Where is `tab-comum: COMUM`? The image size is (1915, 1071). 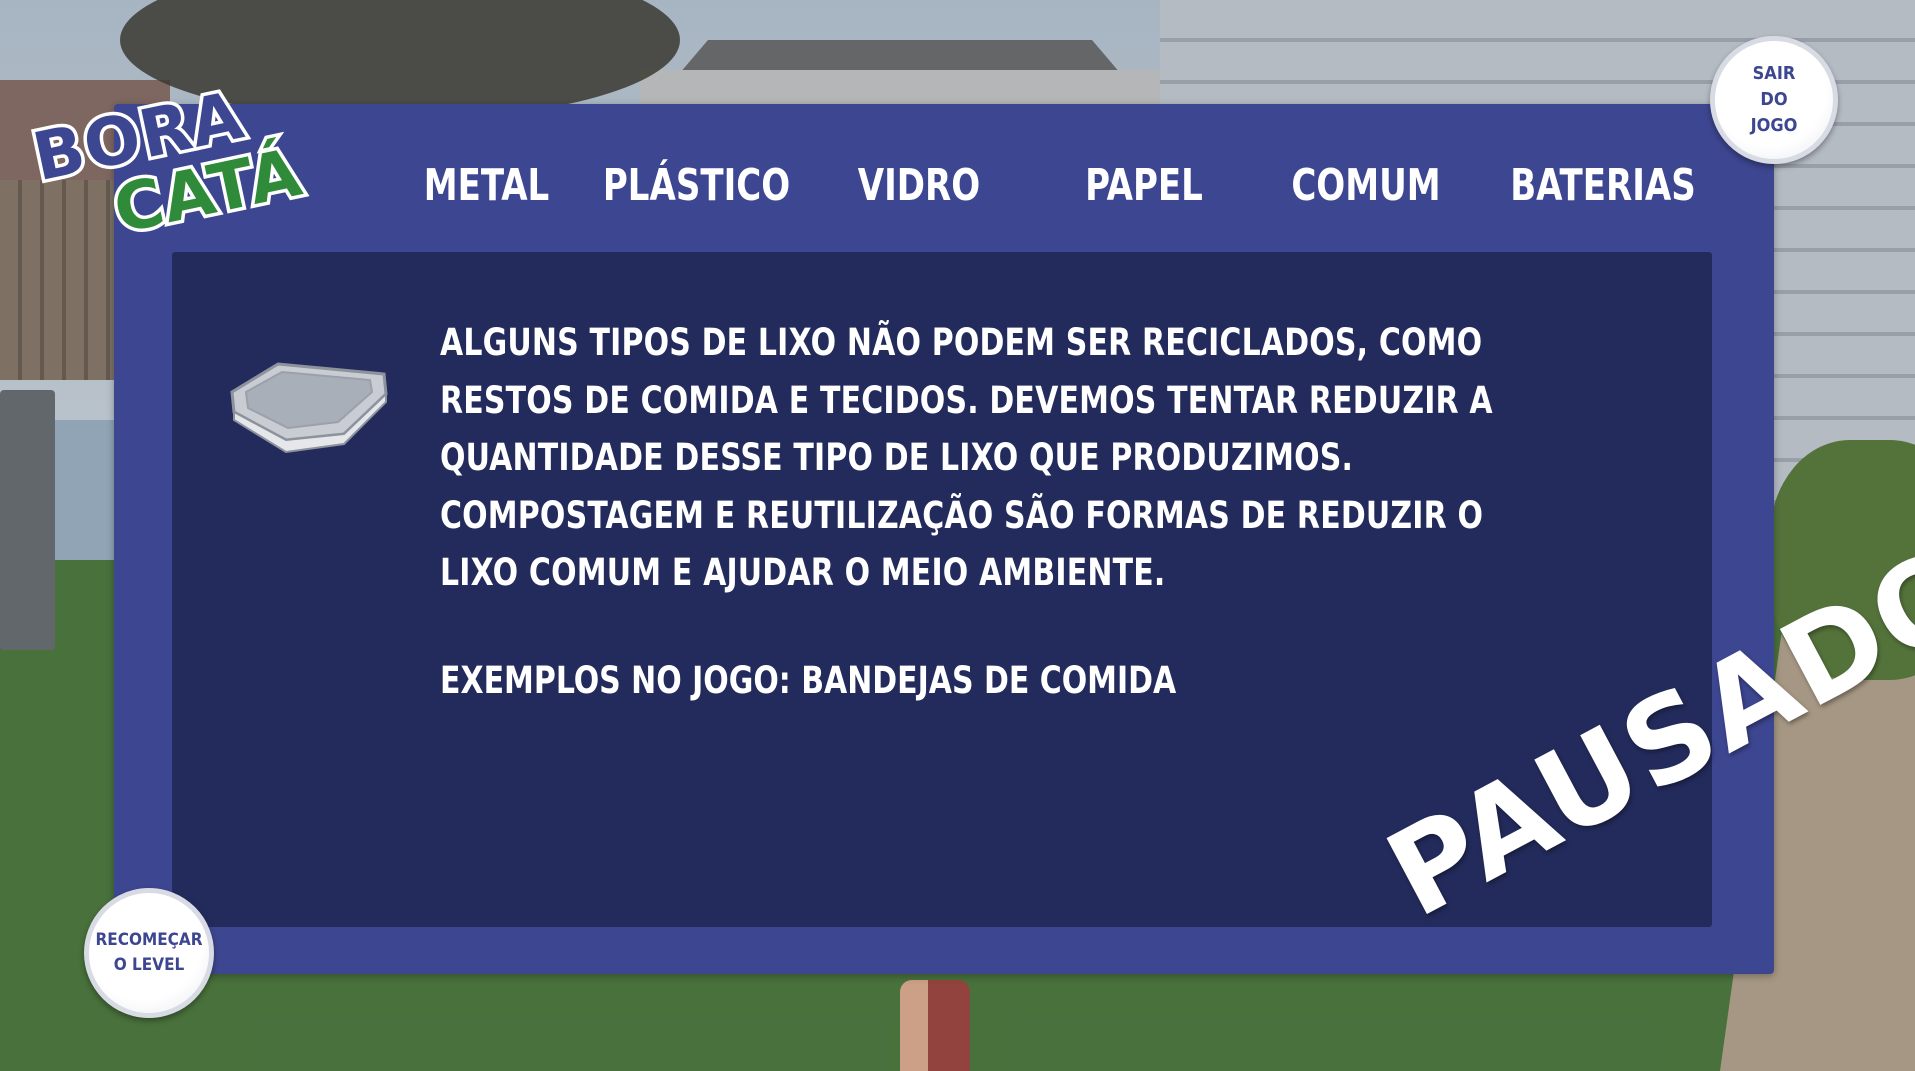
tab-comum: COMUM is located at coordinates (1366, 186).